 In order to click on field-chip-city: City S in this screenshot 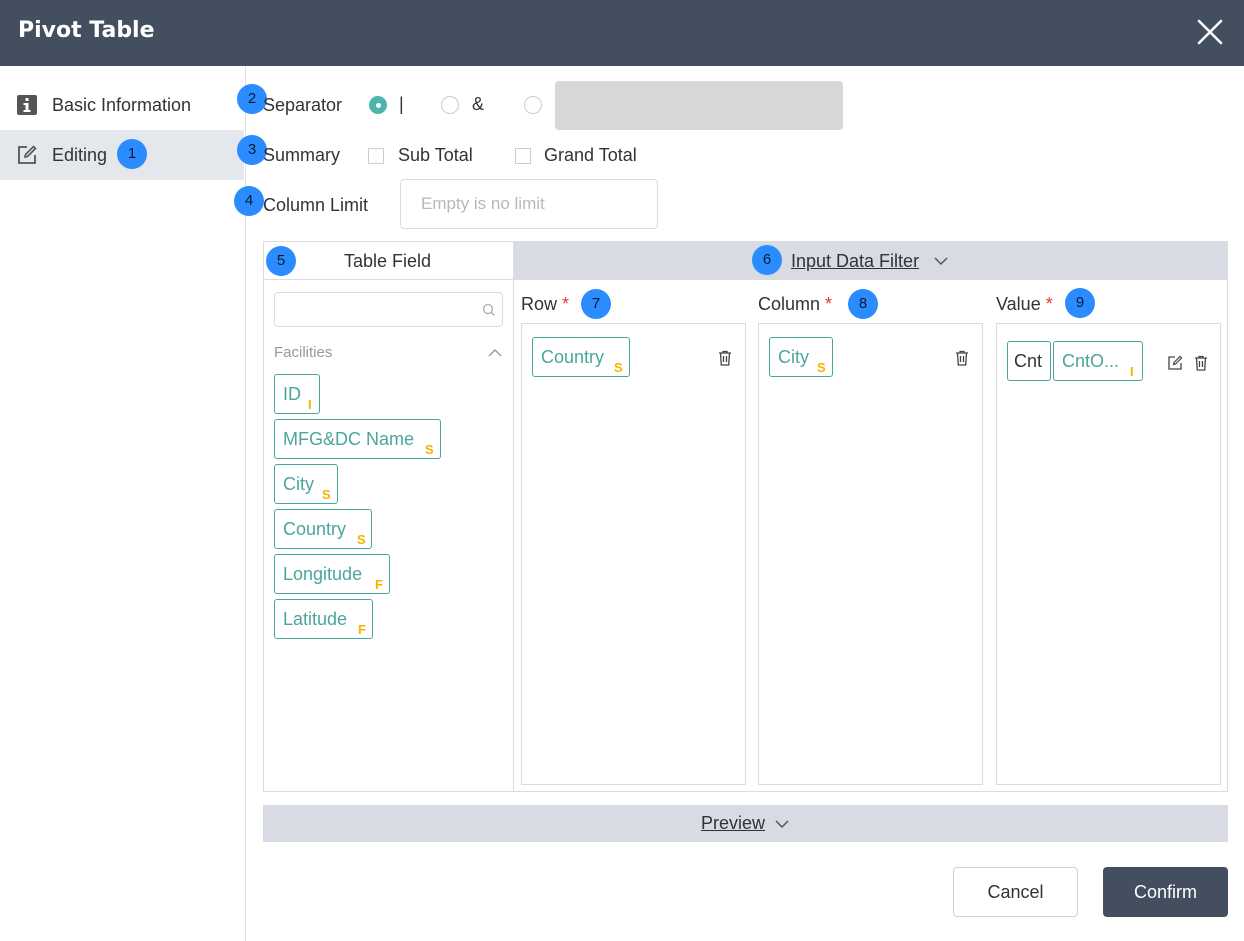, I will do `click(306, 484)`.